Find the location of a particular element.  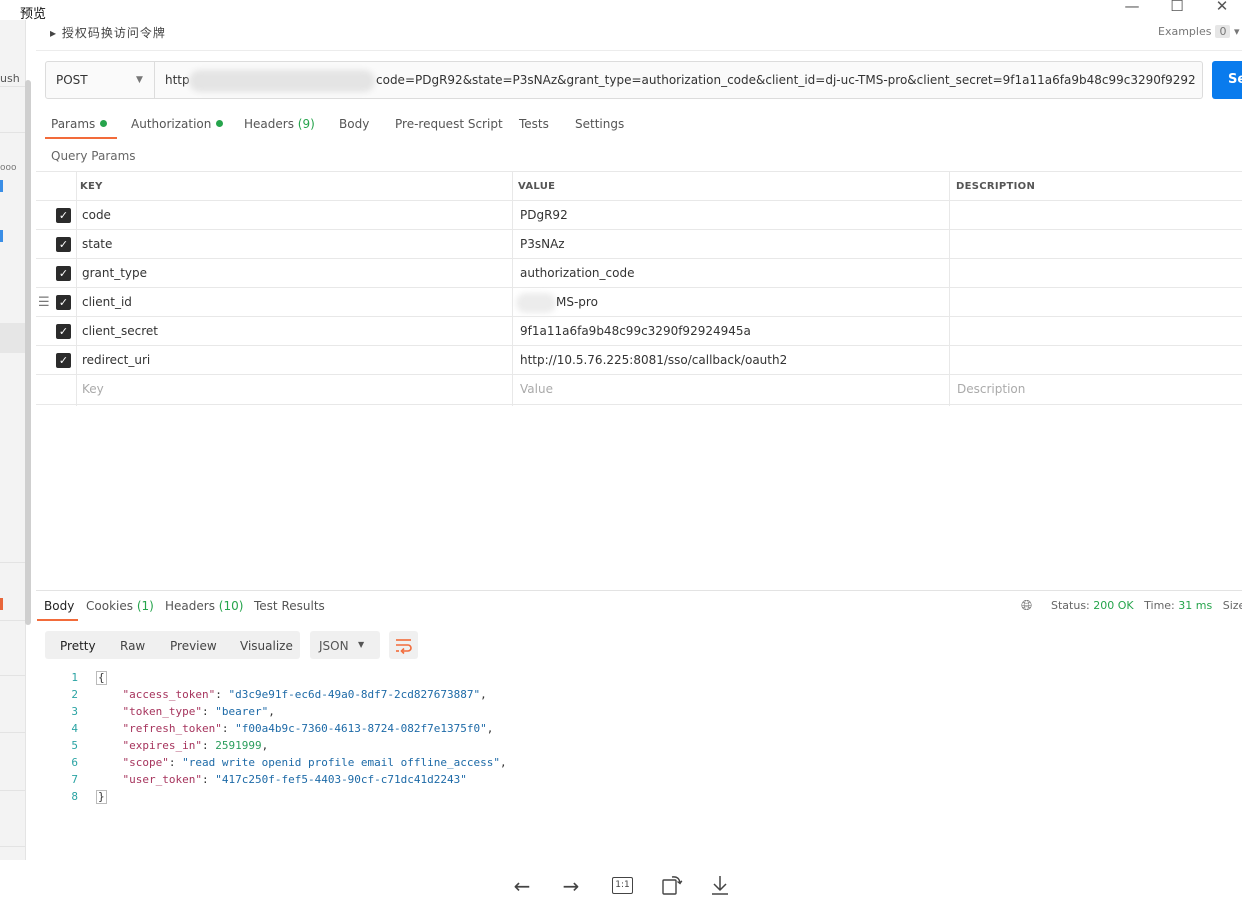

tab-body: Body is located at coordinates (354, 124).